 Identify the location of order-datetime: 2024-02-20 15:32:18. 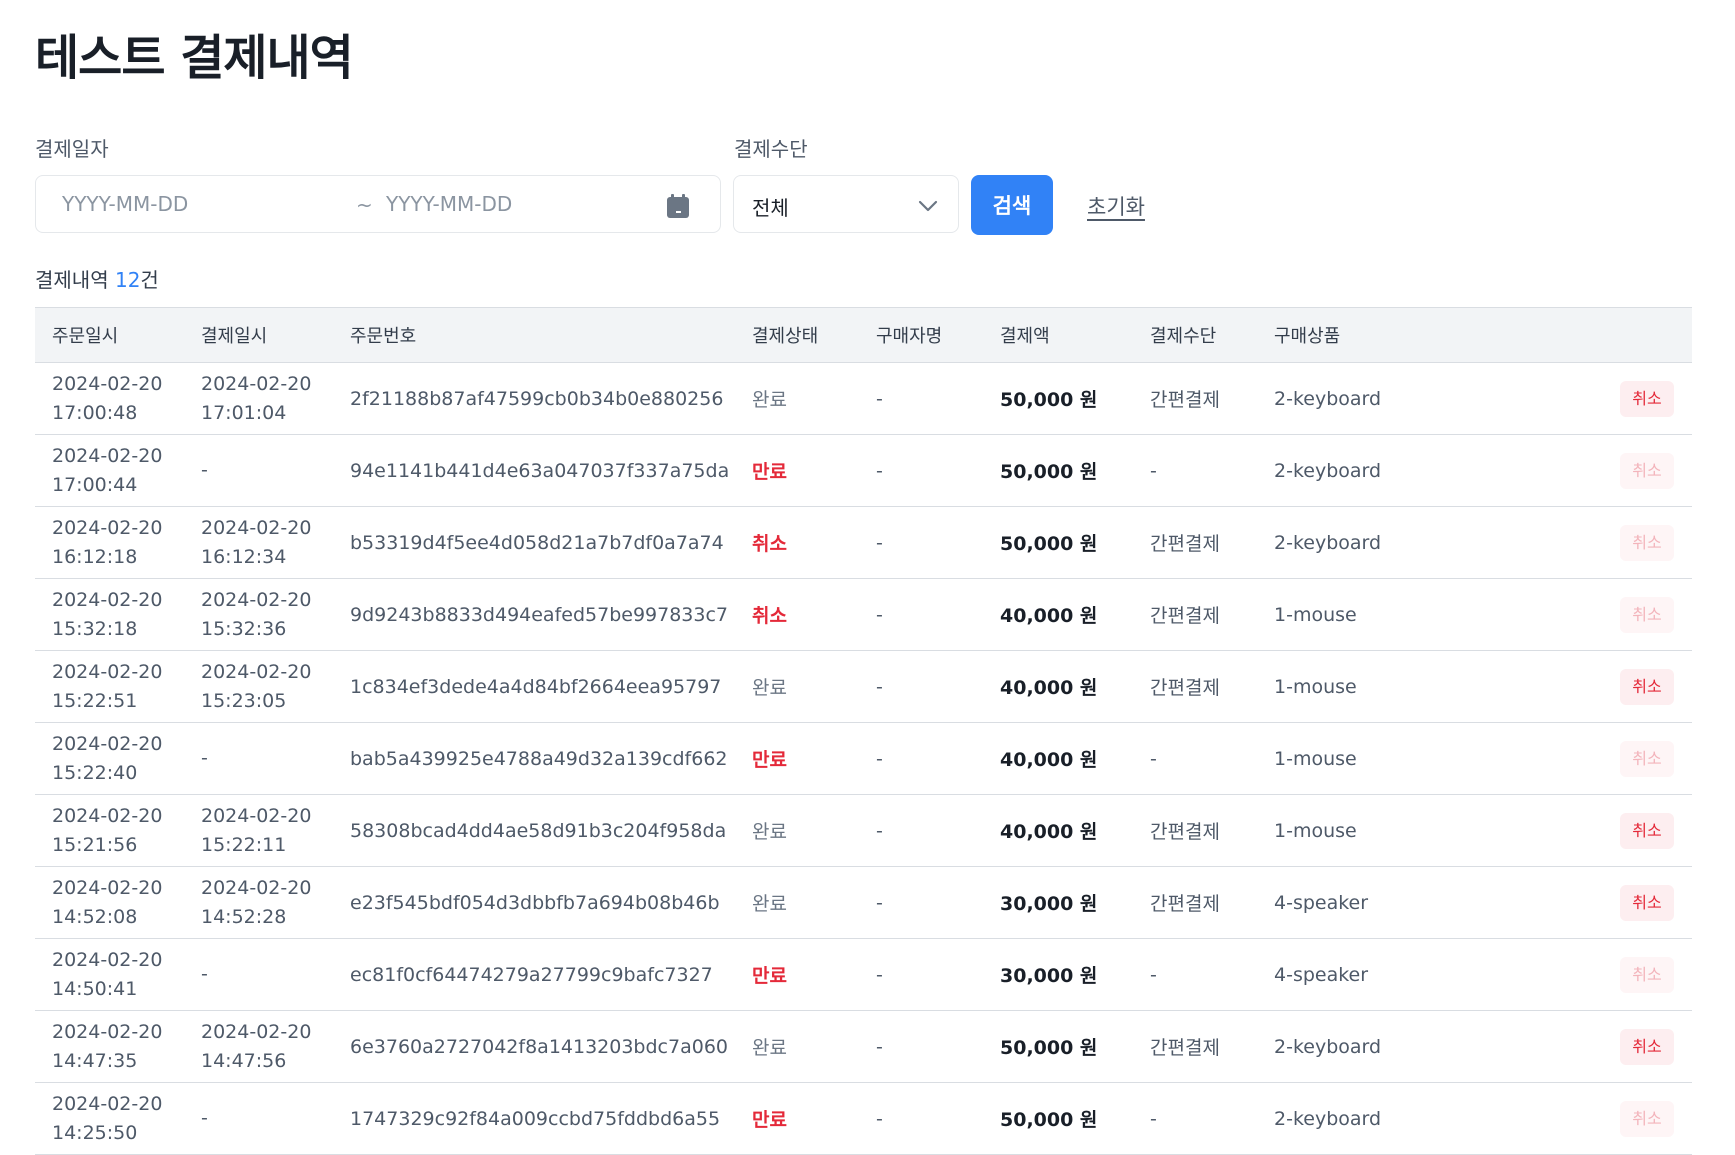
(109, 614).